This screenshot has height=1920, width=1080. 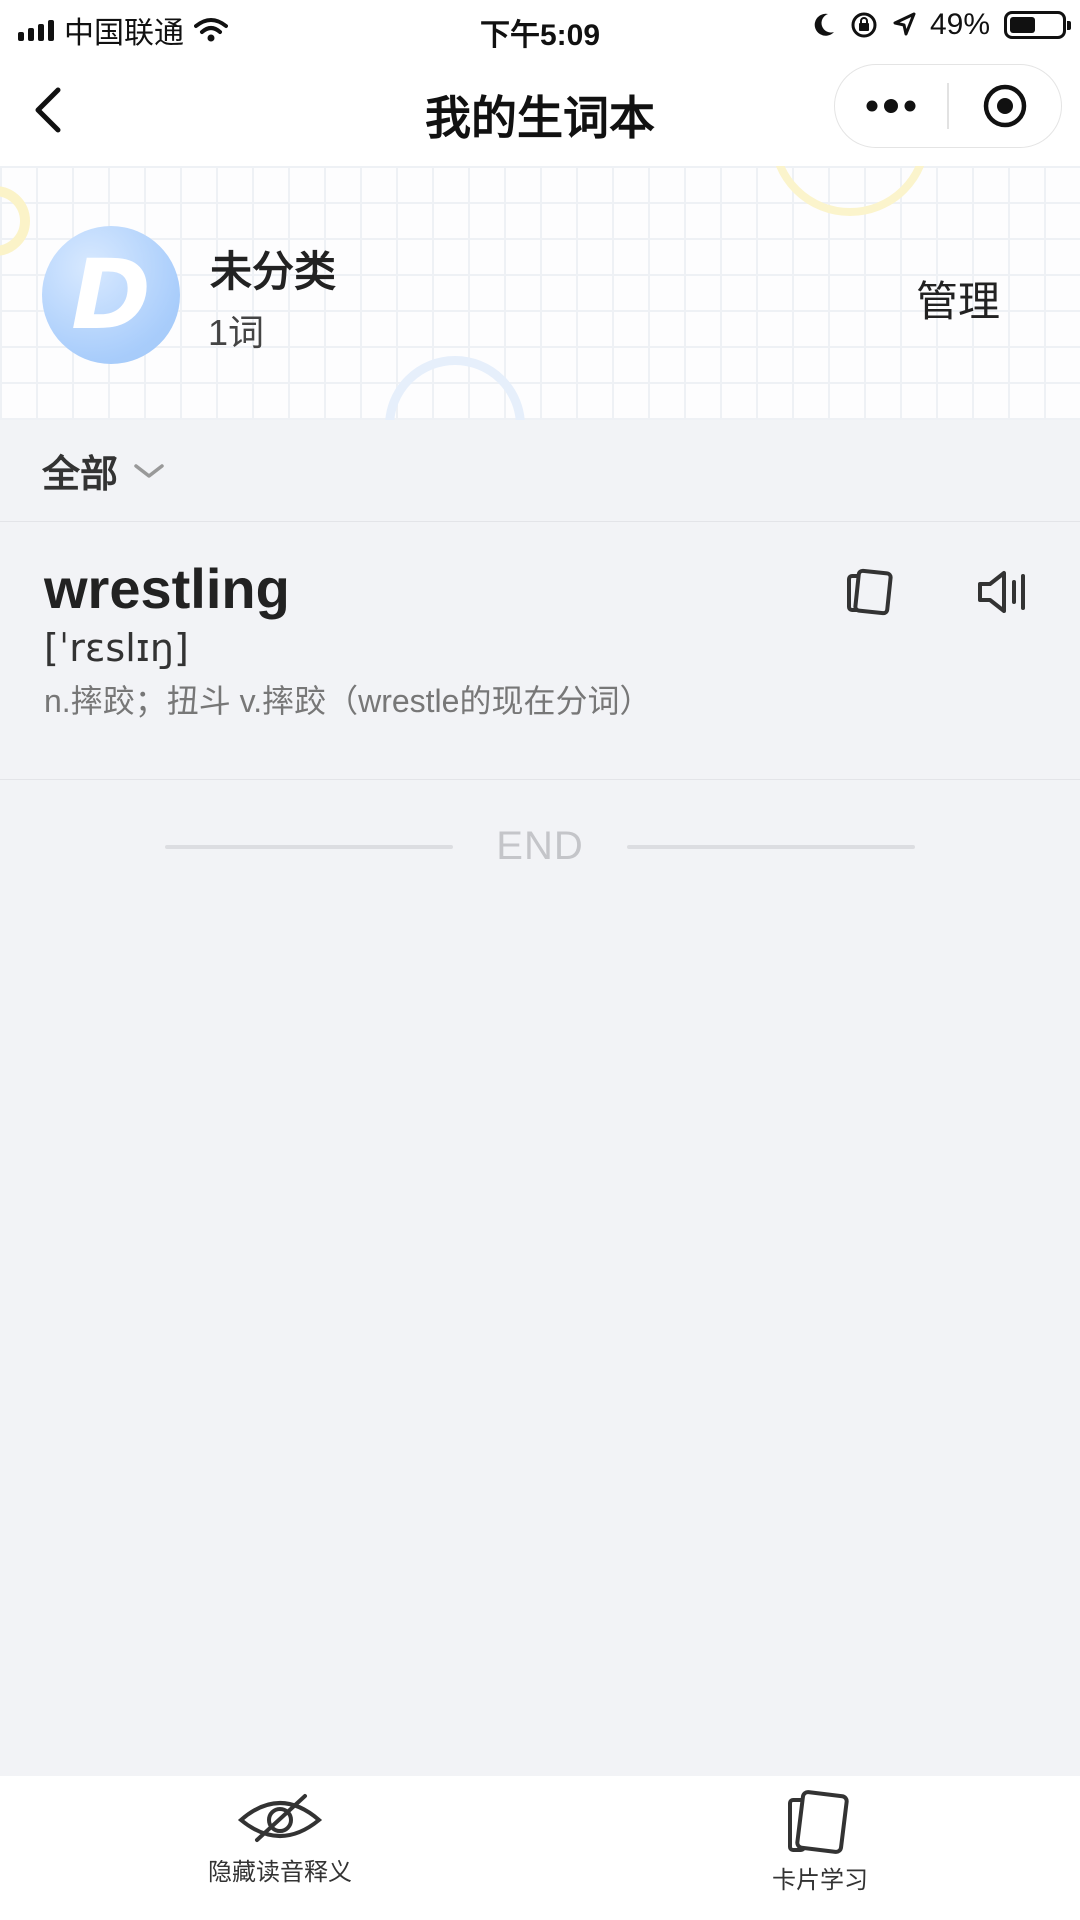 I want to click on card-icon, so click(x=870, y=592).